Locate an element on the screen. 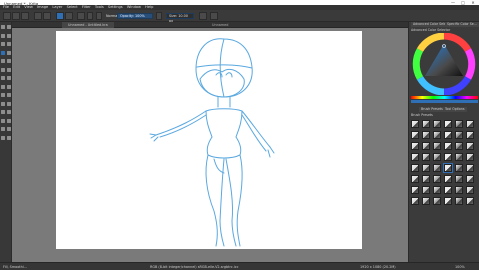  size-slider: Size: 10.00 px is located at coordinates (180, 18).